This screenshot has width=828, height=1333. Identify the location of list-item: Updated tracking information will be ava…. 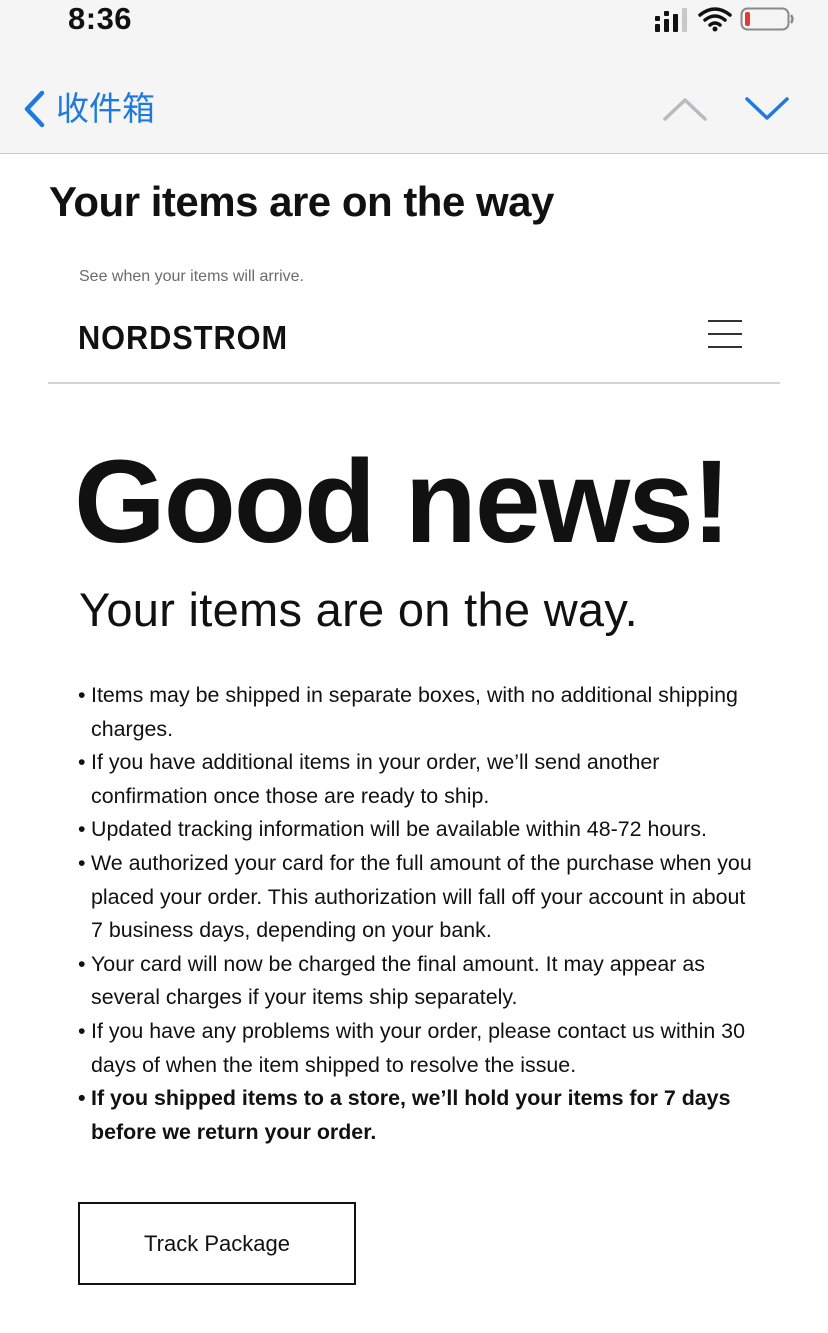
(418, 830).